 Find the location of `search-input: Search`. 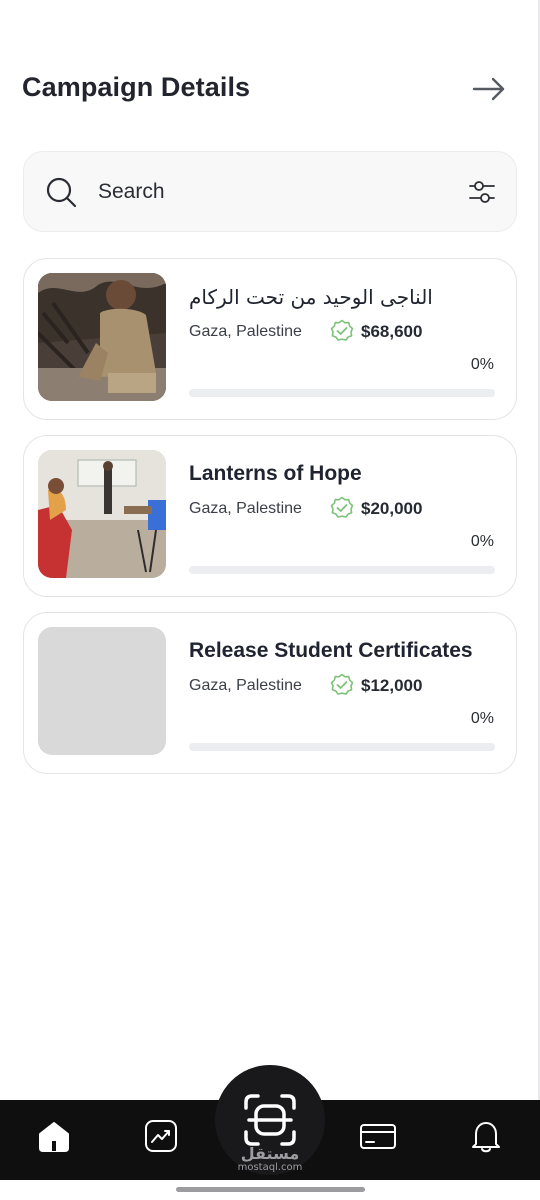

search-input: Search is located at coordinates (131, 192).